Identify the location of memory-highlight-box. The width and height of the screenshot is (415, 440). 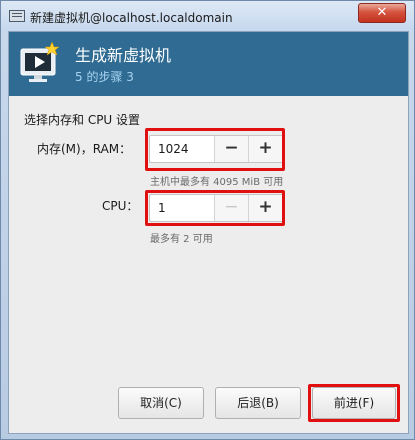
(215, 149).